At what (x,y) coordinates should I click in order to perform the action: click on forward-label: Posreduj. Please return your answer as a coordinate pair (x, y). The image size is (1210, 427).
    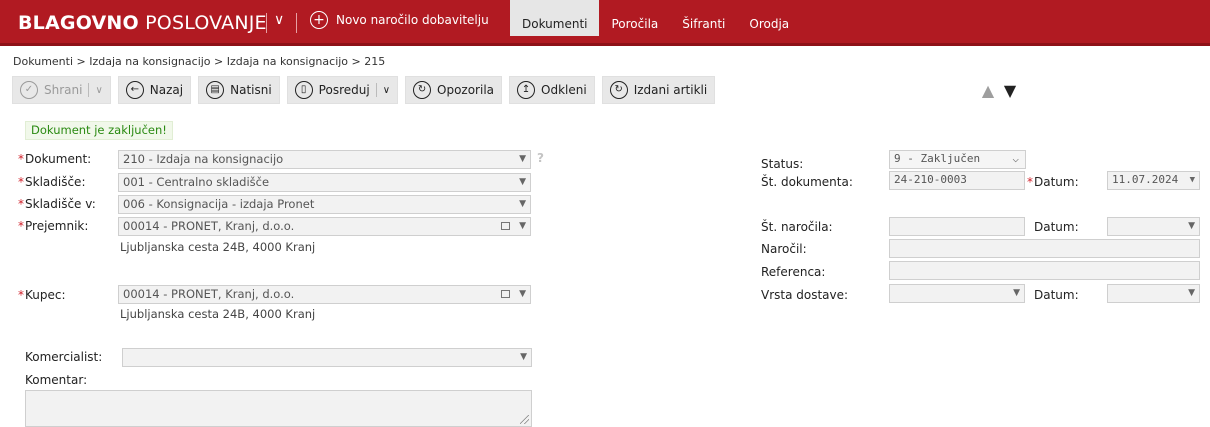
    Looking at the image, I should click on (344, 90).